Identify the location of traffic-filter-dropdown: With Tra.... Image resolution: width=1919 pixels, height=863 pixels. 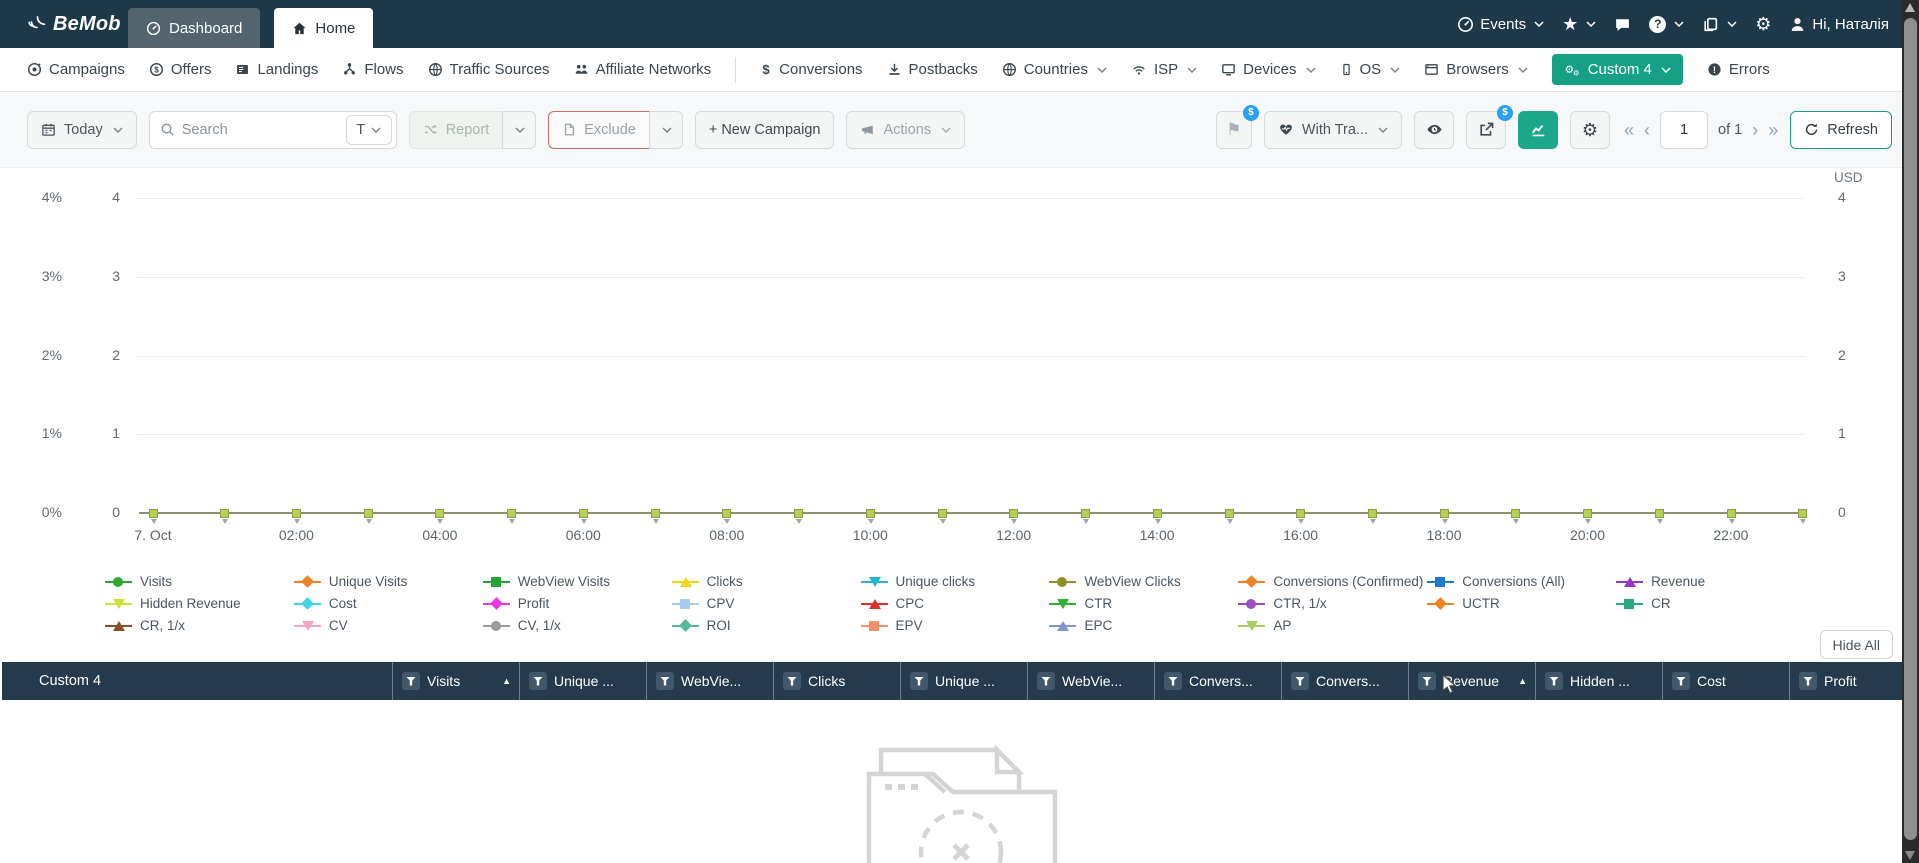
(1332, 129).